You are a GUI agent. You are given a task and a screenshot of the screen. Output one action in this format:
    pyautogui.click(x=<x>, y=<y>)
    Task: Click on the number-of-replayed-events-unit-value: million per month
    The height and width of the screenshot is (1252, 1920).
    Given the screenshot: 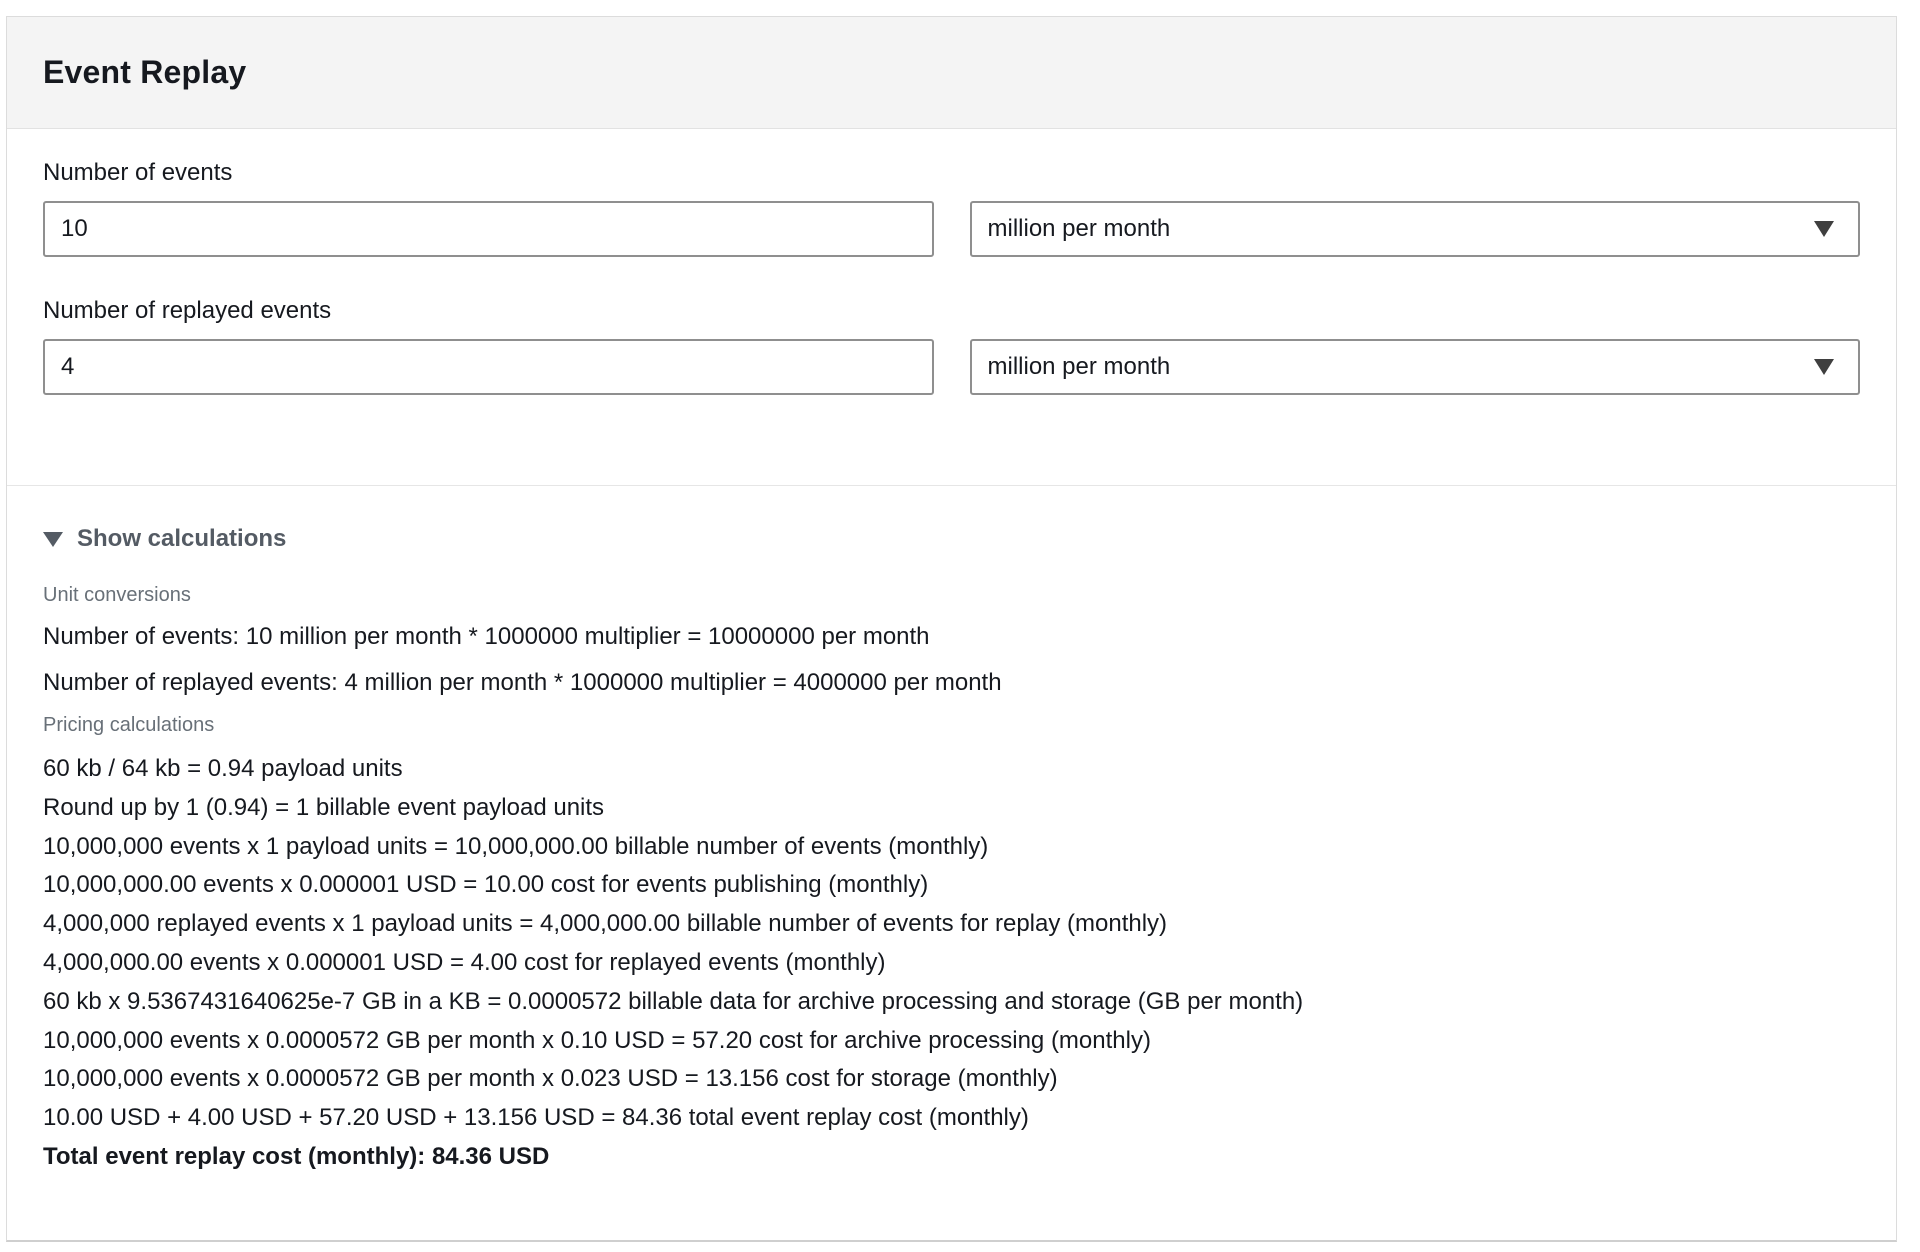 What is the action you would take?
    pyautogui.click(x=1079, y=366)
    